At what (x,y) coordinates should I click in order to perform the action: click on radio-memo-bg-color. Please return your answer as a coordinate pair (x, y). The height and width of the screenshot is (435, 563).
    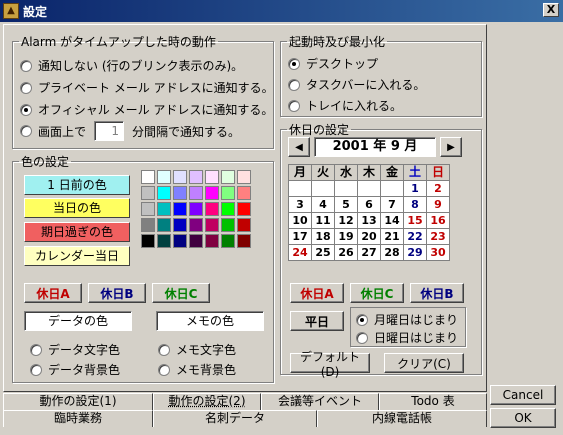
    Looking at the image, I should click on (164, 369).